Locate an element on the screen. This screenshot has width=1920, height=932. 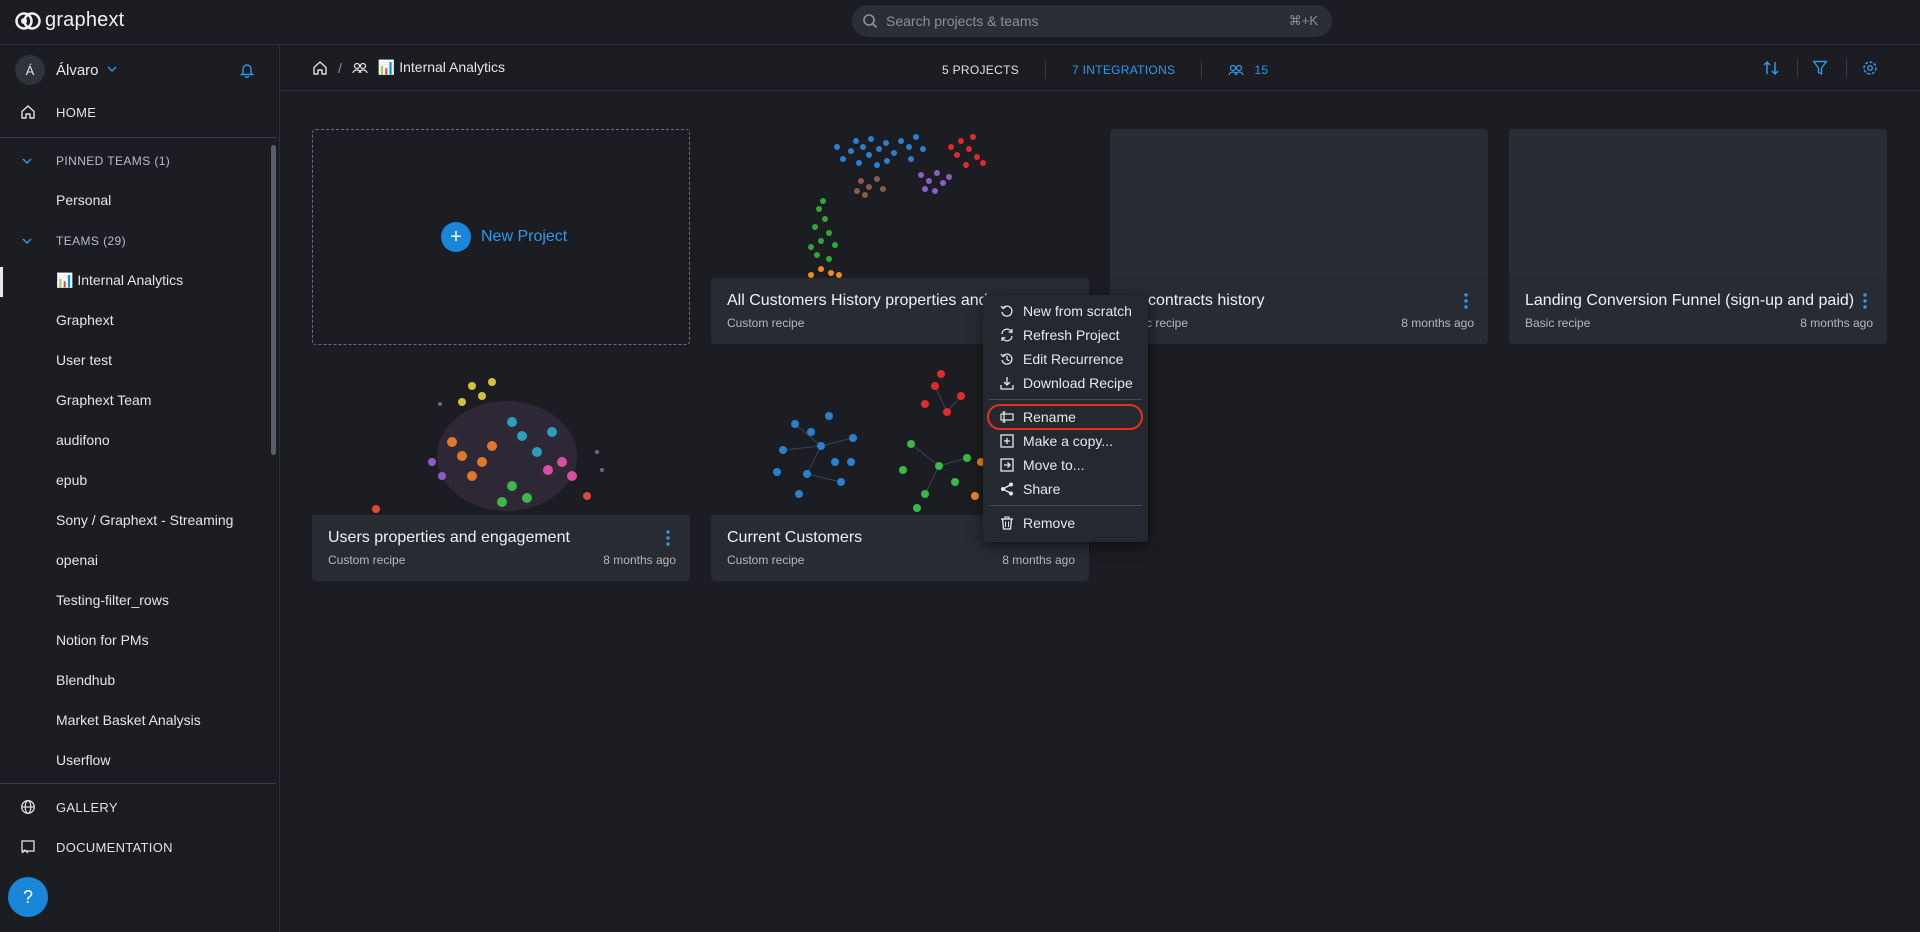
menu-item-label: Remove is located at coordinates (1049, 523).